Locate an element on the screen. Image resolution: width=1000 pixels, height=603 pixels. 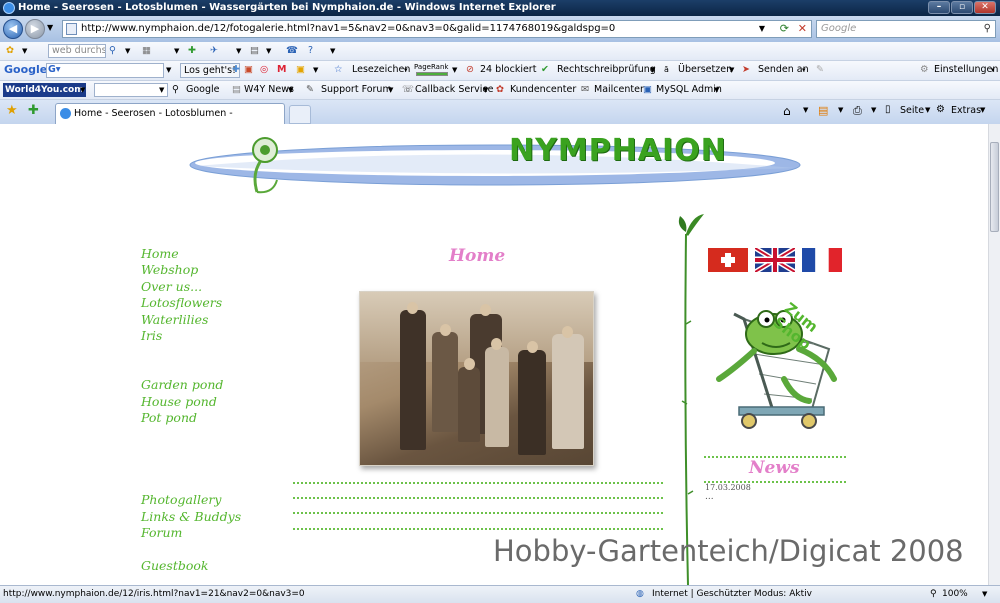
menu-photogallery: Photogallery is located at coordinates (181, 499).